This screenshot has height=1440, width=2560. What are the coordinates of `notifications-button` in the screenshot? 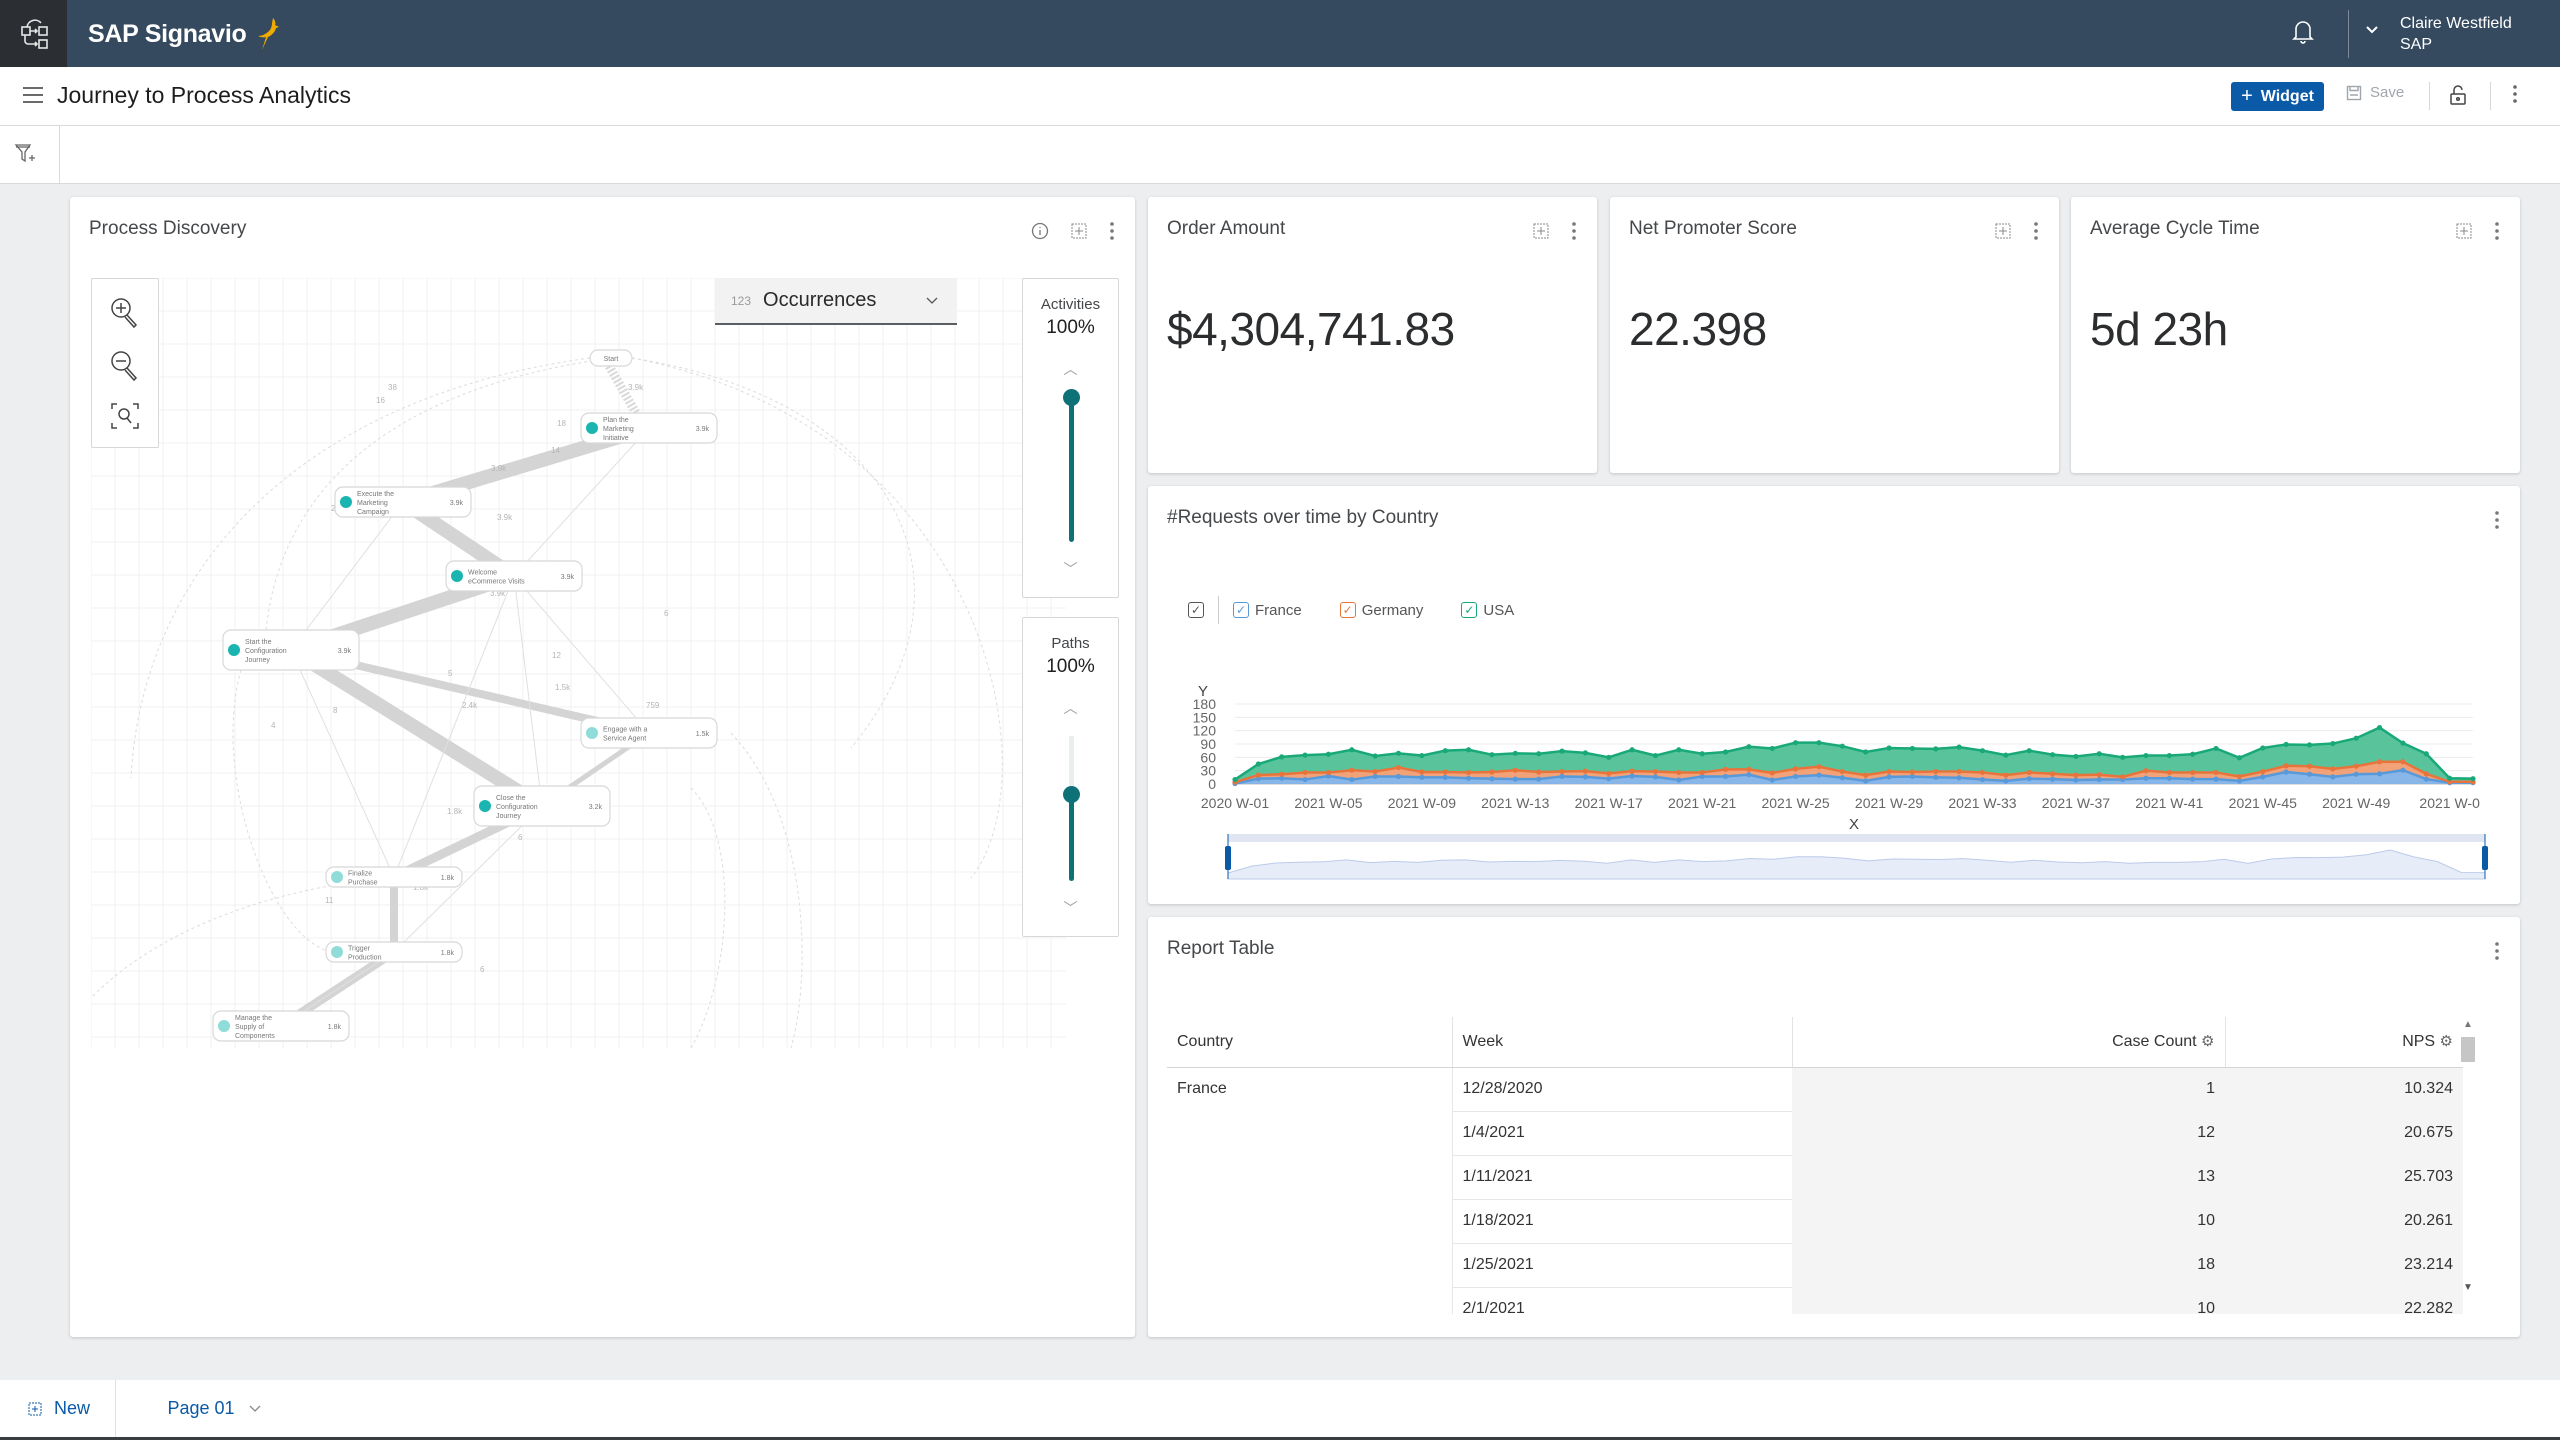 It's located at (2303, 31).